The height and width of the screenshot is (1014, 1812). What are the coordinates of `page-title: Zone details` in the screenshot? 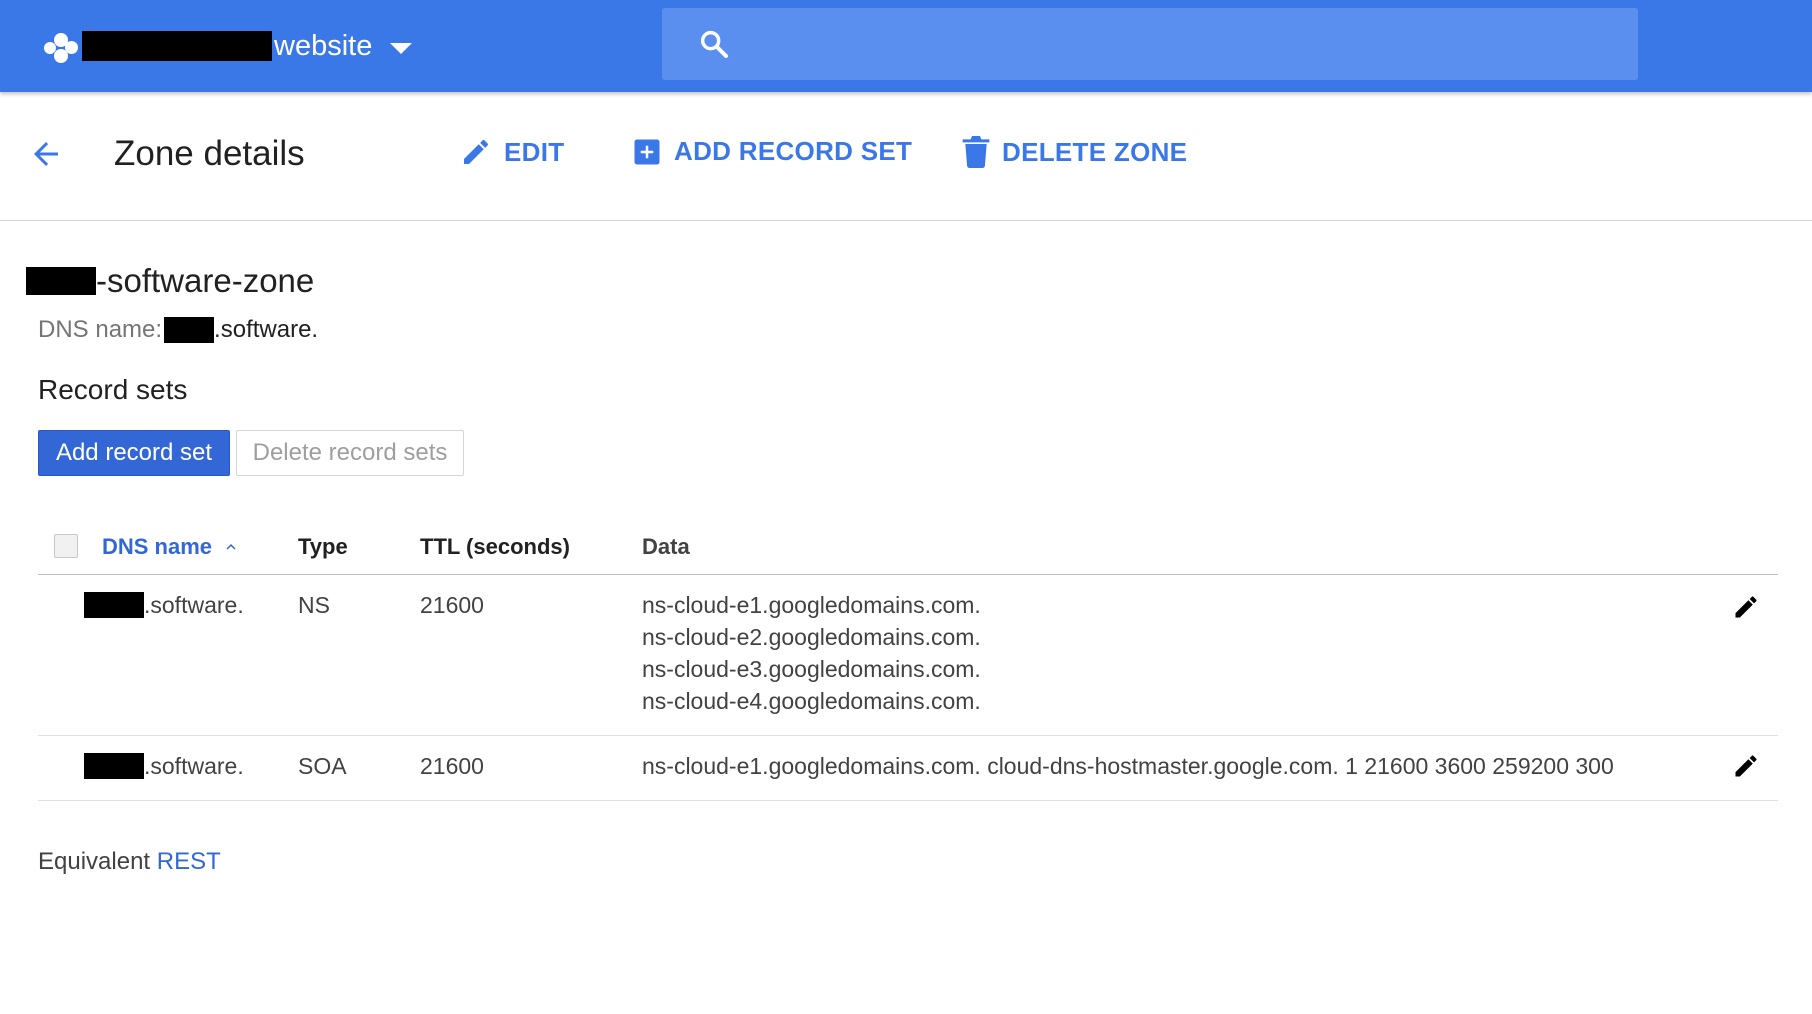 It's located at (209, 153).